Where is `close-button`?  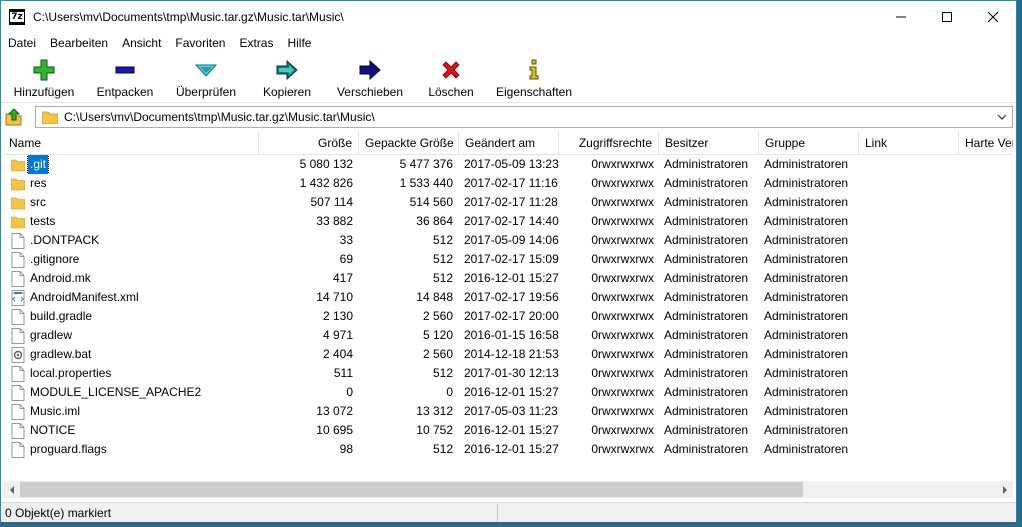 close-button is located at coordinates (993, 17).